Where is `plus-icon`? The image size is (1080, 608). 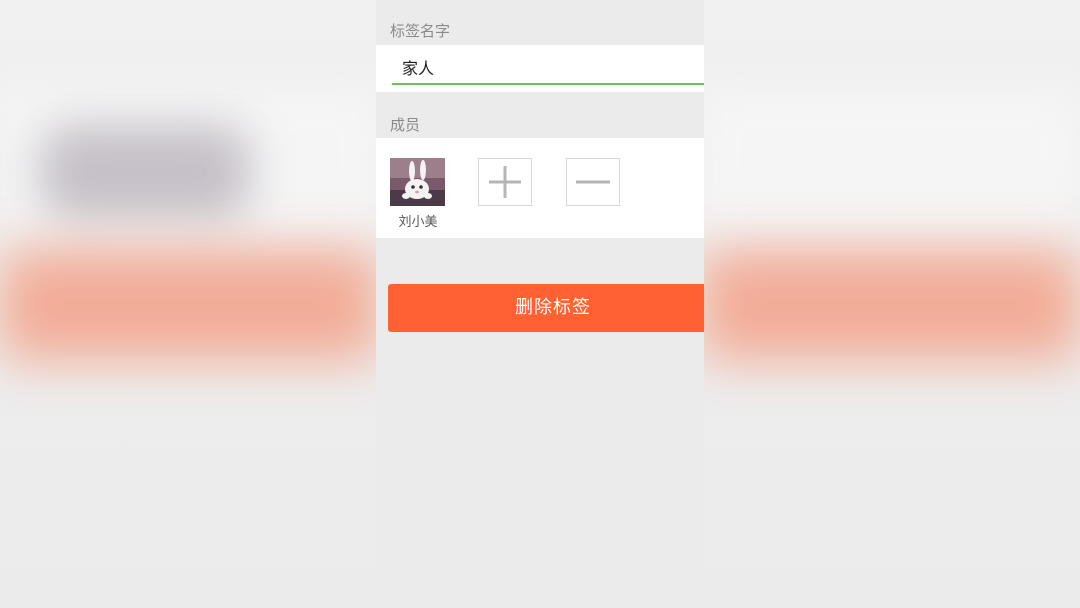 plus-icon is located at coordinates (505, 182).